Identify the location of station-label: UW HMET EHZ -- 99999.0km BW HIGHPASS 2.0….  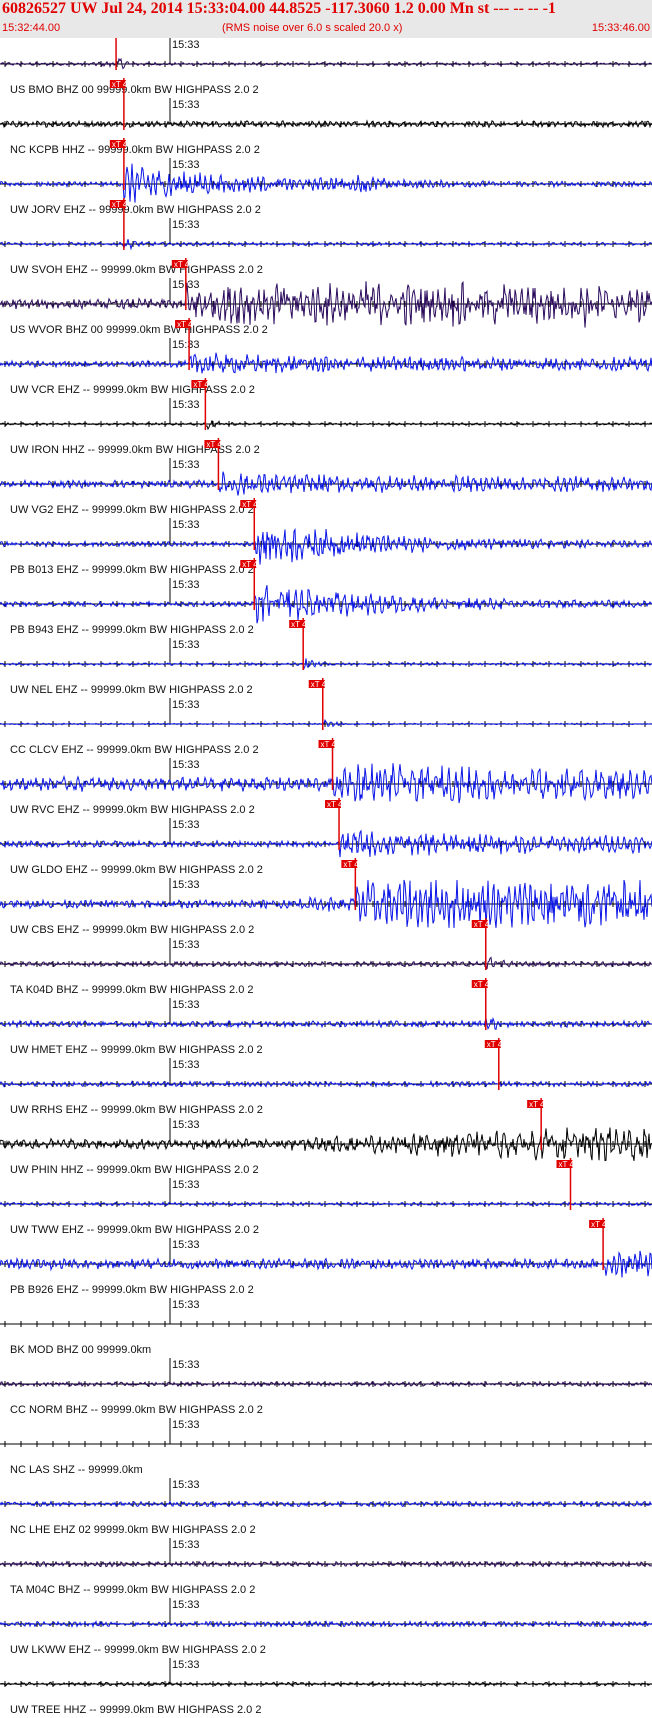
(136, 1050).